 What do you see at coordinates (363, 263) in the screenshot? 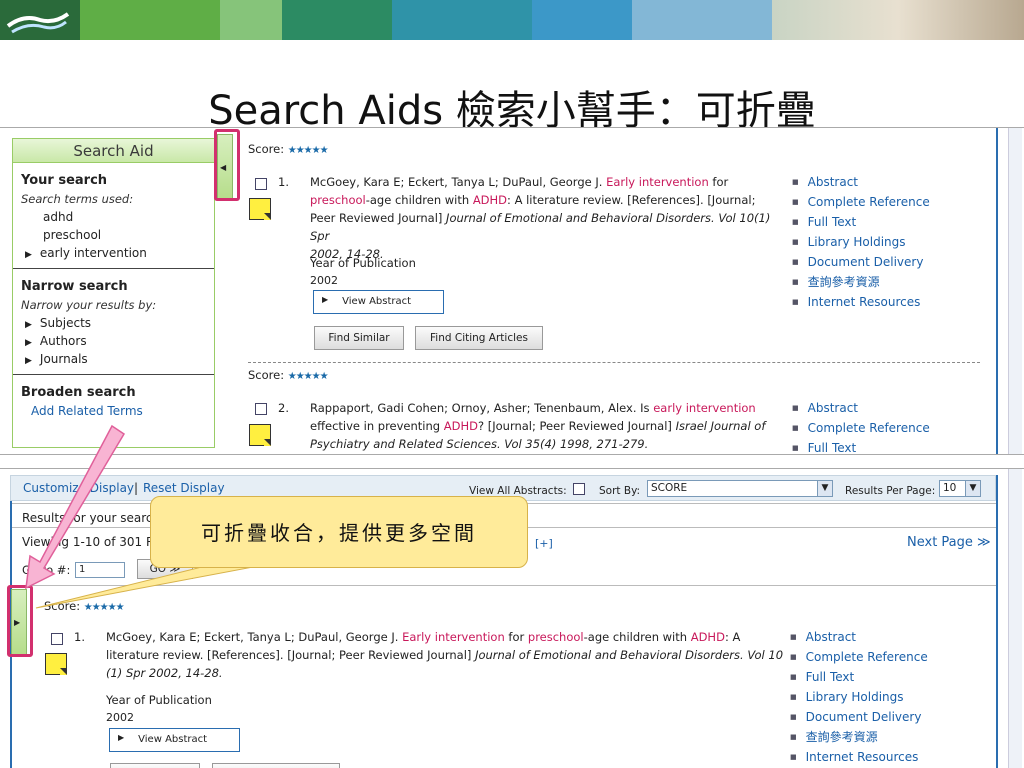
I see `year-label: Year of Publication` at bounding box center [363, 263].